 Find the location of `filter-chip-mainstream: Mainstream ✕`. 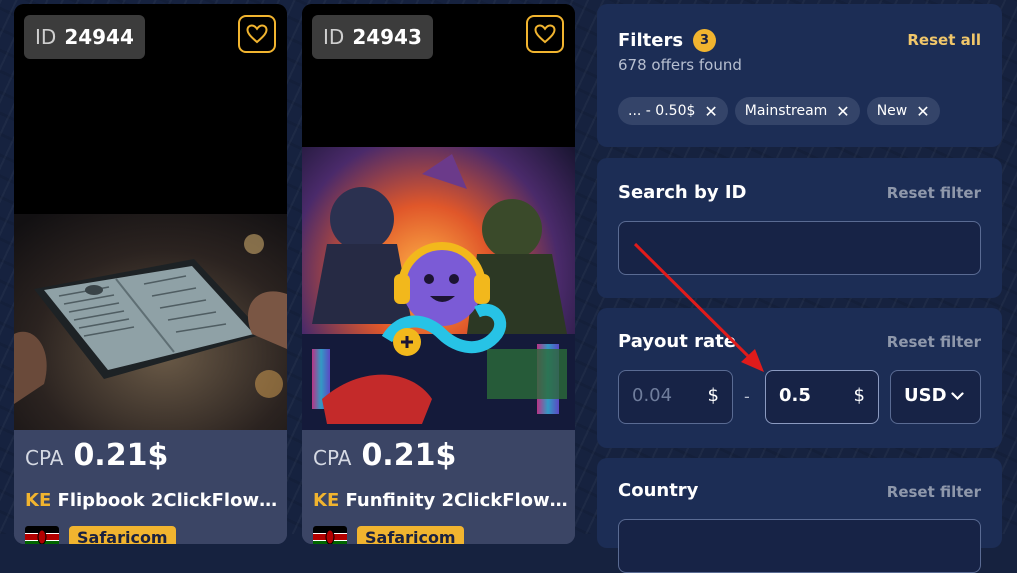

filter-chip-mainstream: Mainstream ✕ is located at coordinates (797, 111).